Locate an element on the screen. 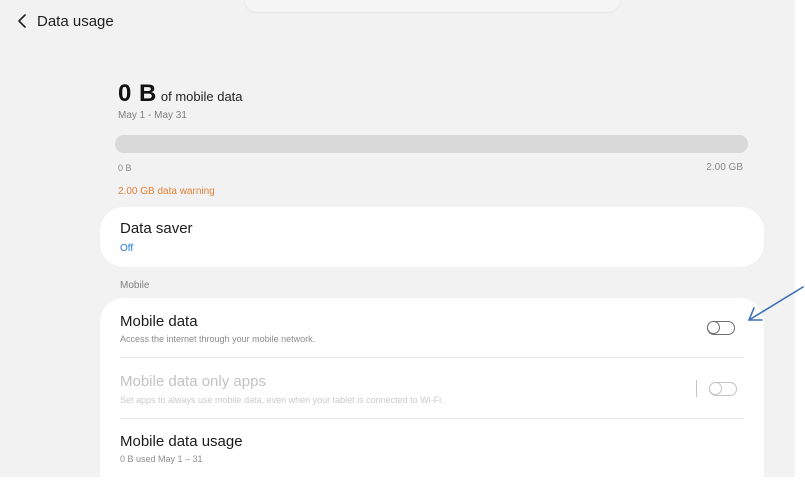 The image size is (805, 480). usage-progress-bar is located at coordinates (431, 144).